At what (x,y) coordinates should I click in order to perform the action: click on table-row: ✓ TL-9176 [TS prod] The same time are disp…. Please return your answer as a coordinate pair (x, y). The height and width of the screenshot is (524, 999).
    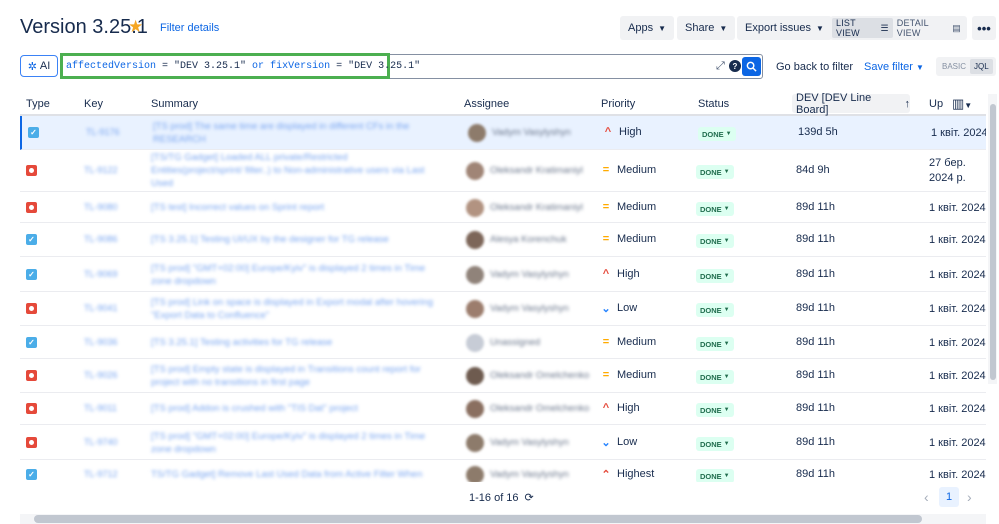
    Looking at the image, I should click on (503, 133).